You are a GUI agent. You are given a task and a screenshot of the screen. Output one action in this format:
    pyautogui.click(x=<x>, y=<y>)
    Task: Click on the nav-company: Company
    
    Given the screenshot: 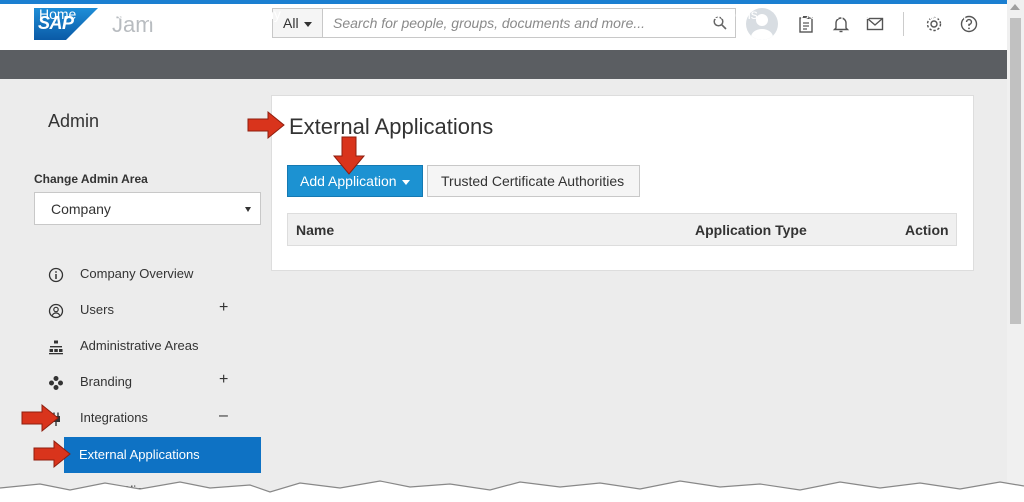 What is the action you would take?
    pyautogui.click(x=251, y=14)
    